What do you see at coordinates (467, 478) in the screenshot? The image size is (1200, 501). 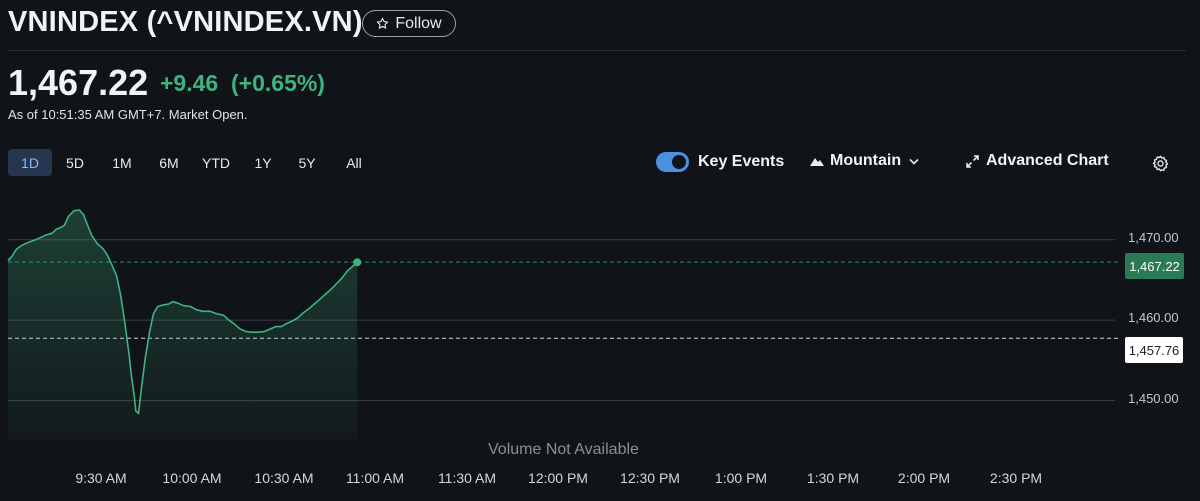 I see `x-tick-label: 11:30 AM` at bounding box center [467, 478].